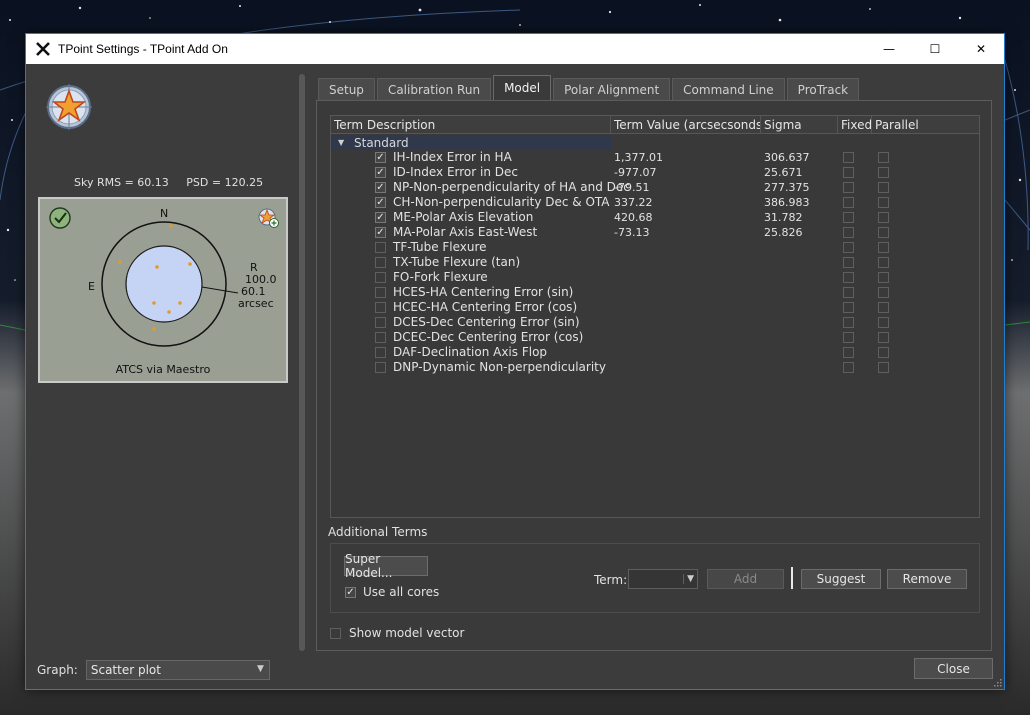 This screenshot has width=1030, height=715. I want to click on title-bar: TPoint Settings - TPoint Add On — ☐ ✕, so click(515, 49).